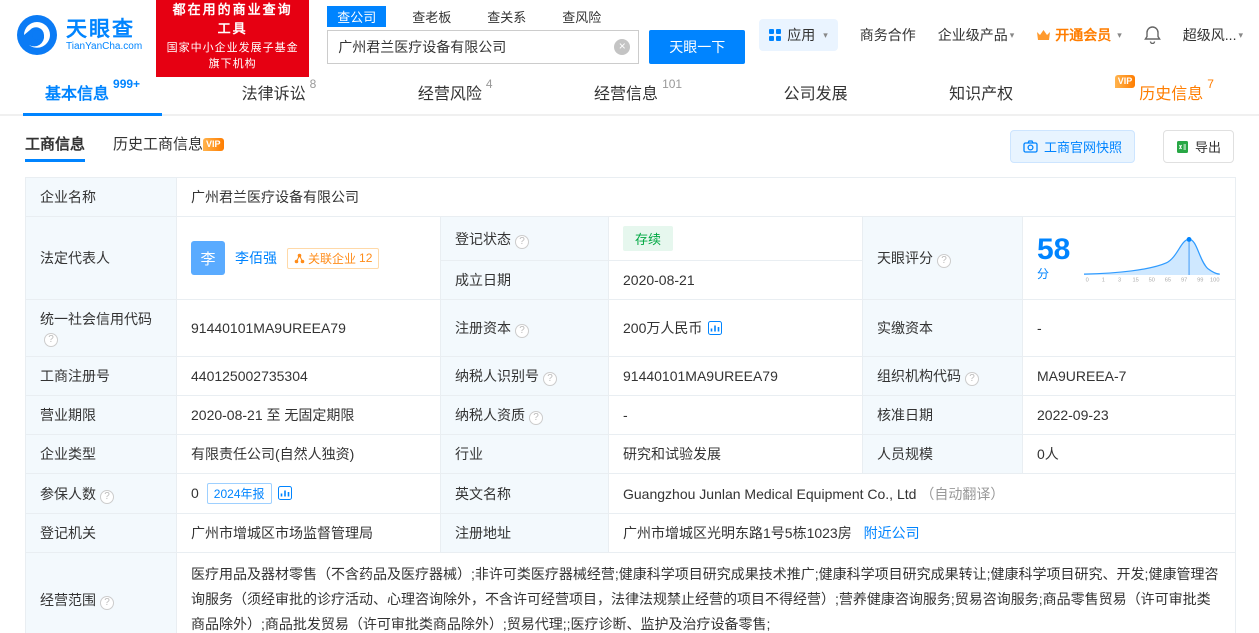 This screenshot has height=633, width=1259. What do you see at coordinates (697, 47) in the screenshot?
I see `search-button: 天眼一下` at bounding box center [697, 47].